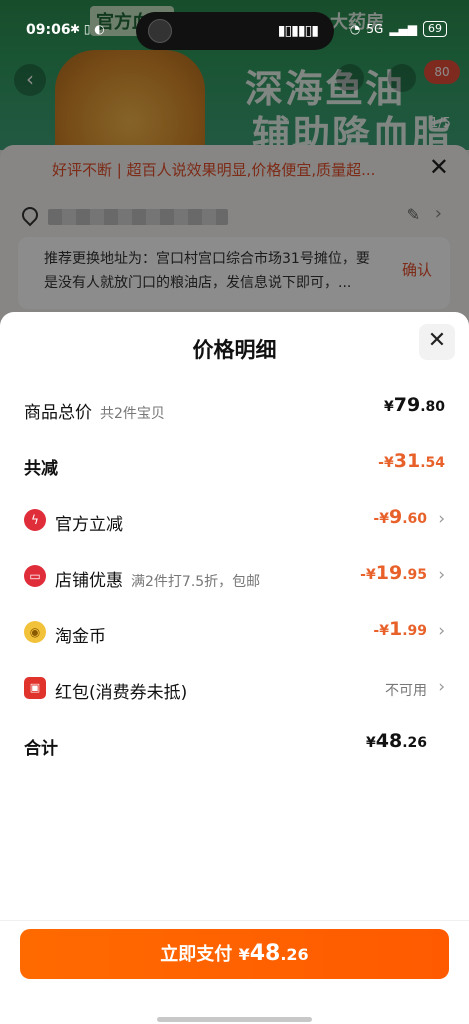 The height and width of the screenshot is (1024, 469). What do you see at coordinates (132, 414) in the screenshot?
I see `goods-total-count: 共2件宝贝` at bounding box center [132, 414].